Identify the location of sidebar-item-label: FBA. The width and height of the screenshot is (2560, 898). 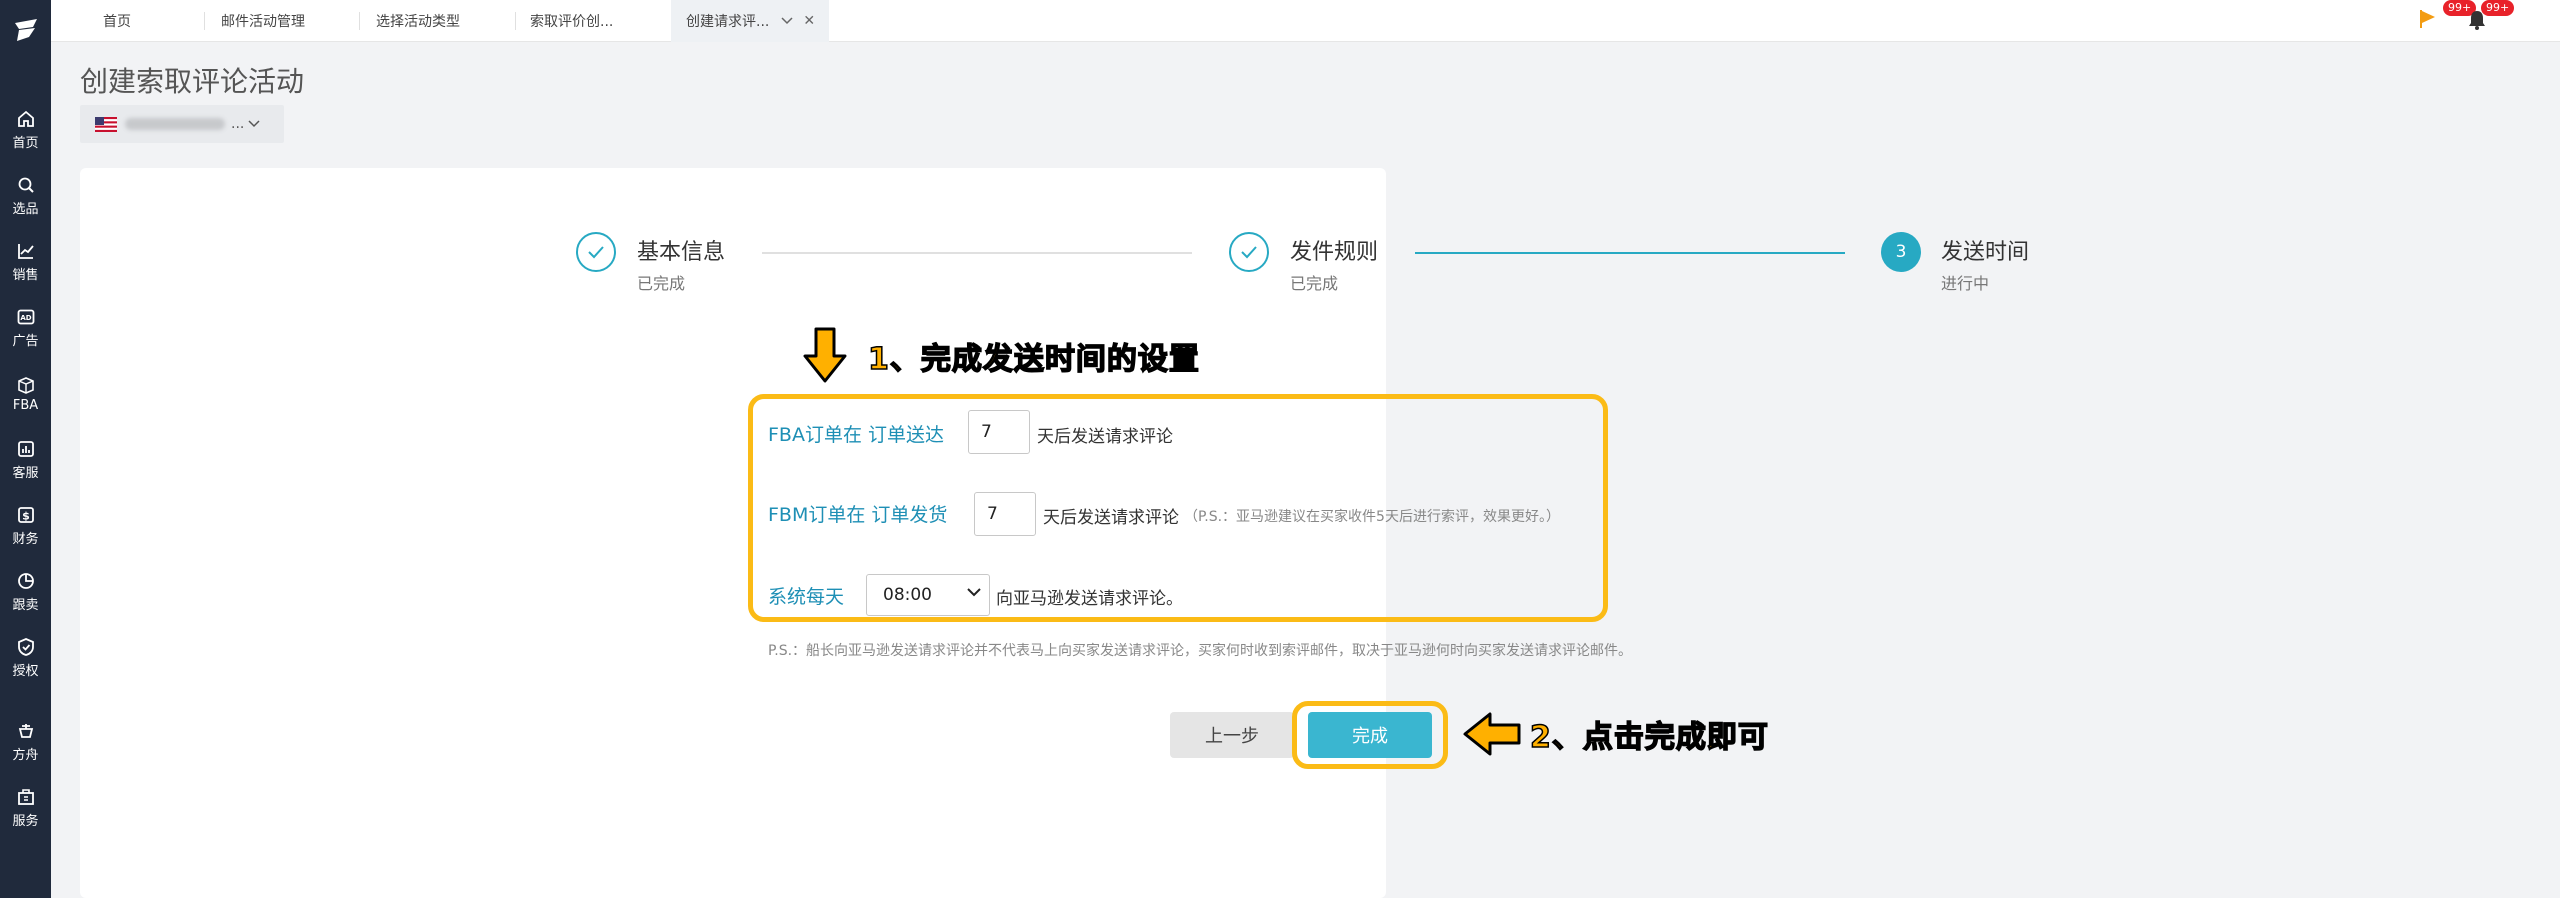
(25, 405).